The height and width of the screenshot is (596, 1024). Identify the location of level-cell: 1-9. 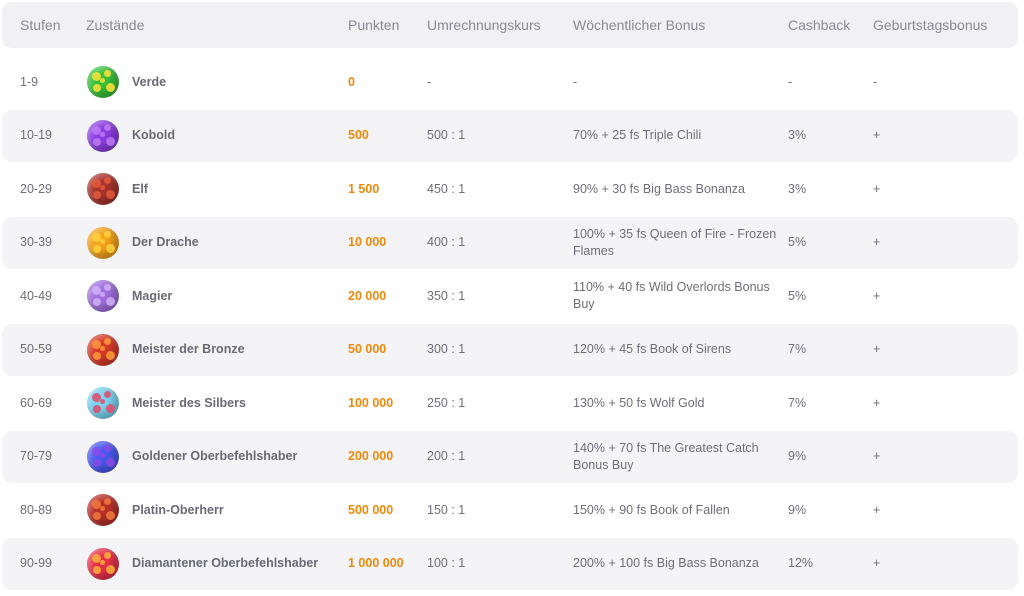
(29, 81).